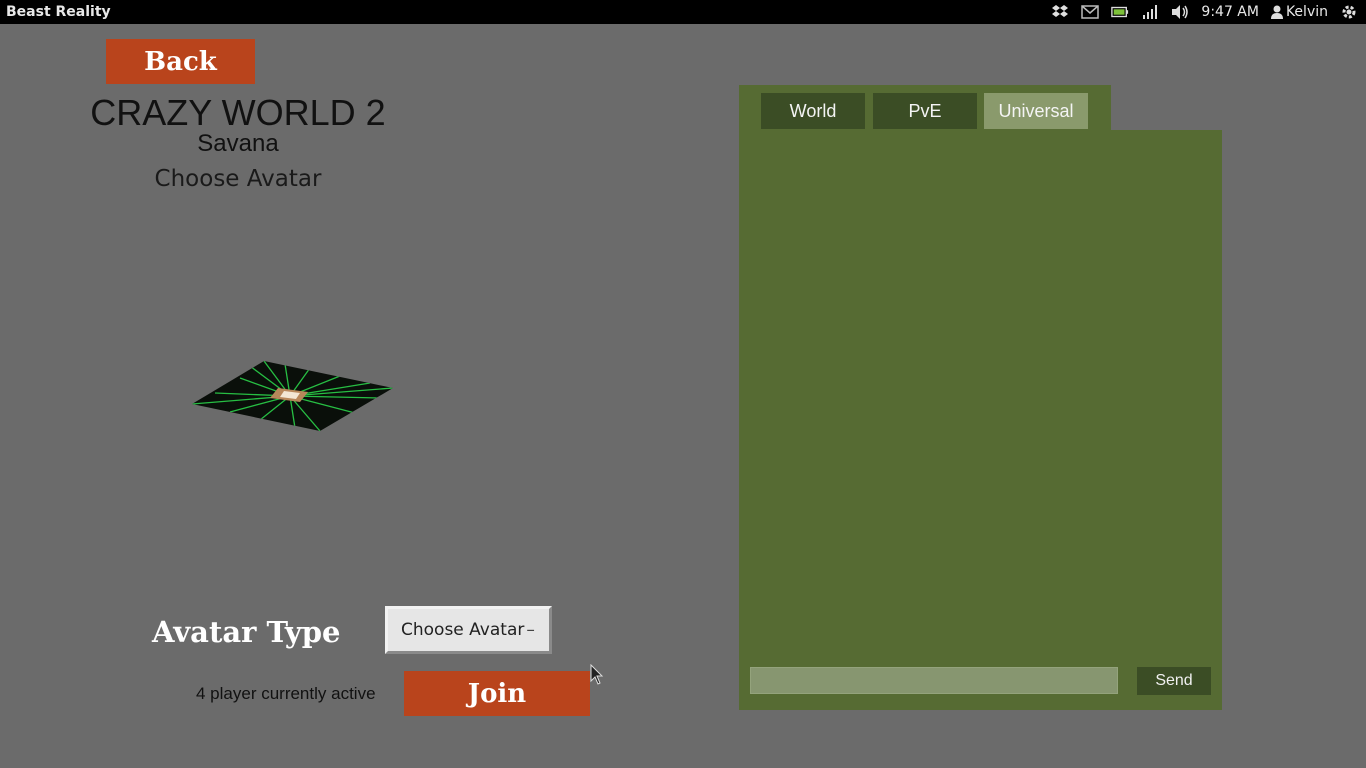  What do you see at coordinates (463, 630) in the screenshot?
I see `avatar-select-value: Choose Avatar` at bounding box center [463, 630].